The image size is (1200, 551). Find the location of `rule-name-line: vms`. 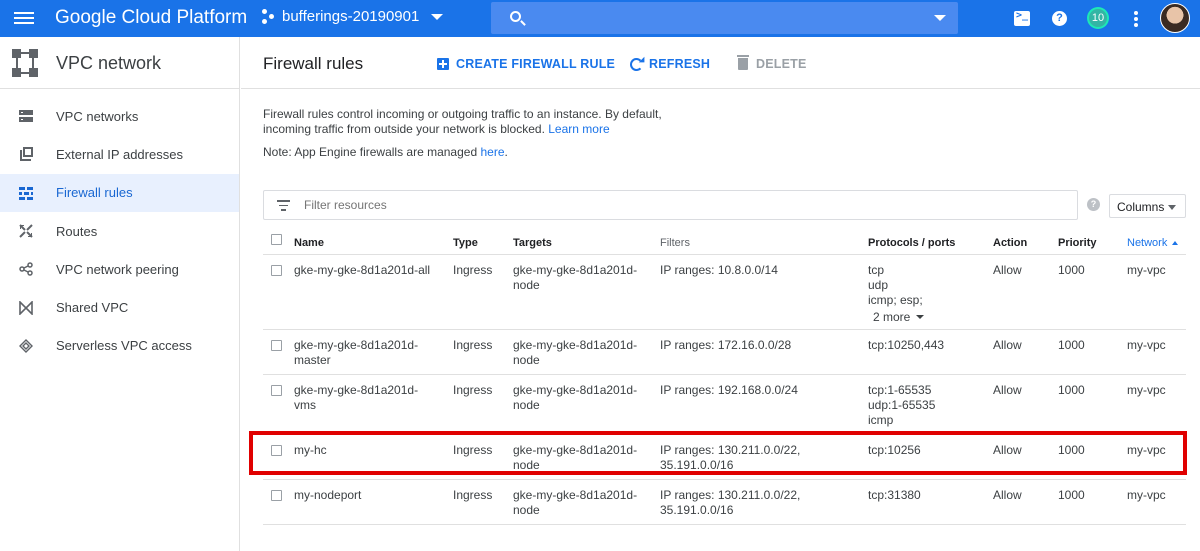

rule-name-line: vms is located at coordinates (305, 405).